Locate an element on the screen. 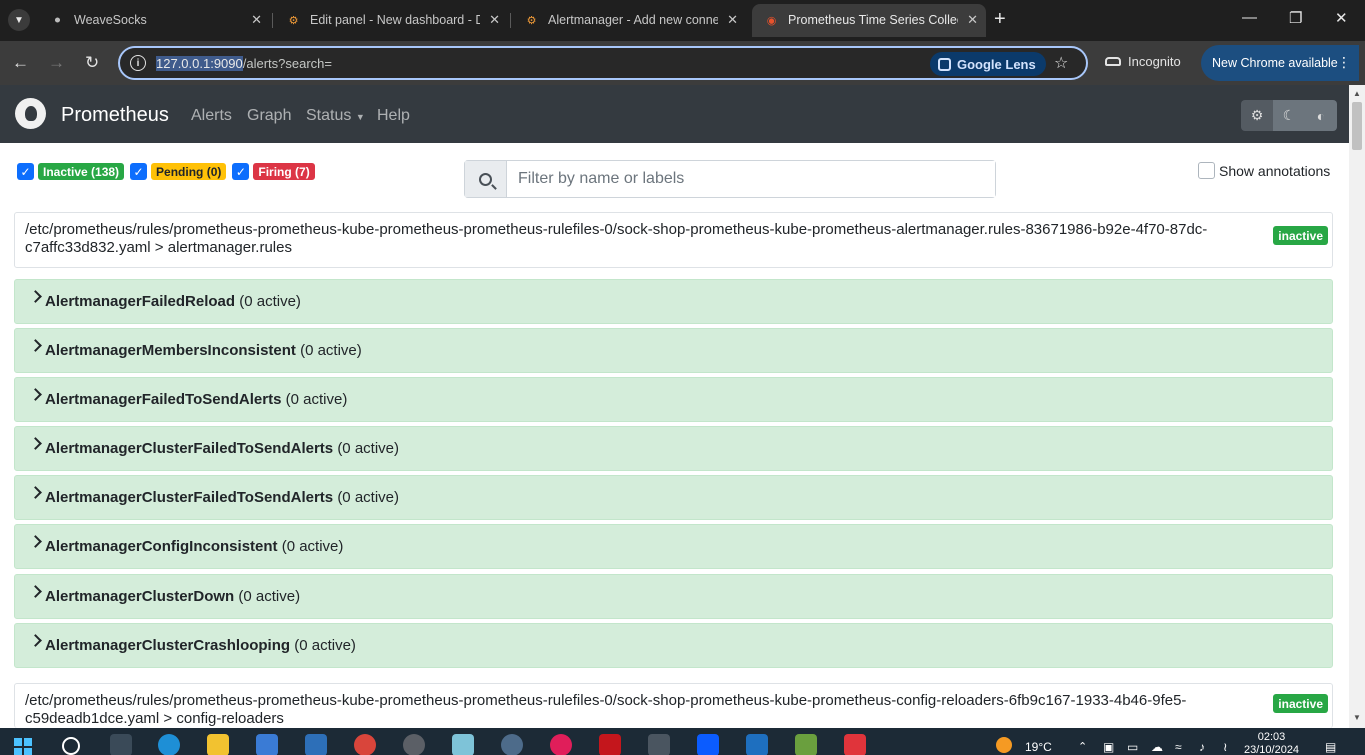 Image resolution: width=1365 pixels, height=755 pixels. contrast-icon: ◐ is located at coordinates (1321, 115).